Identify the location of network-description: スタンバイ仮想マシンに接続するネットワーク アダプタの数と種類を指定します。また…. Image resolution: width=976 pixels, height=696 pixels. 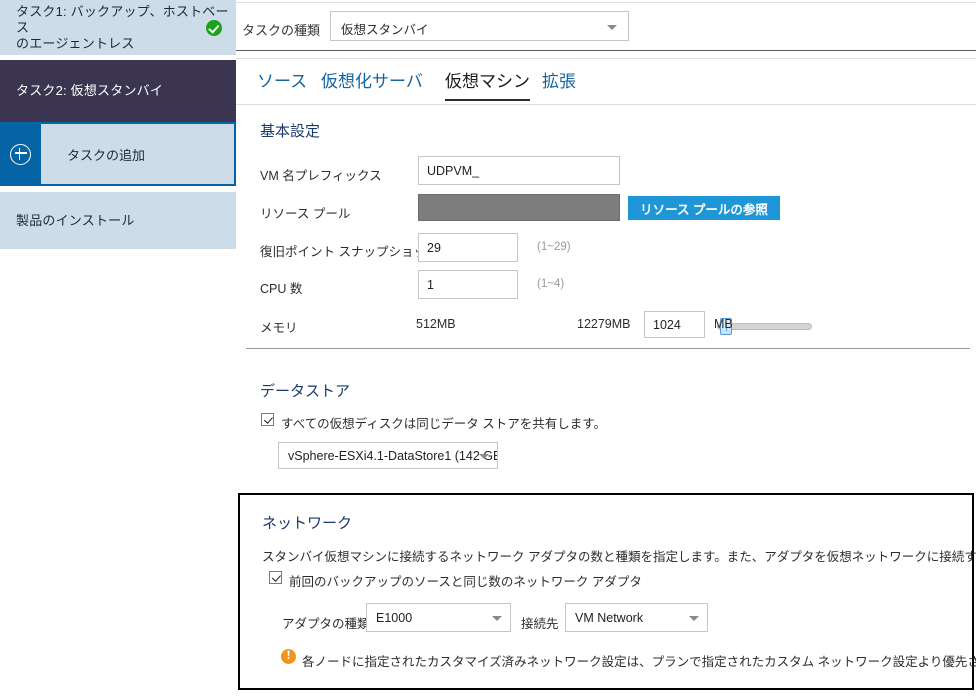
(619, 557).